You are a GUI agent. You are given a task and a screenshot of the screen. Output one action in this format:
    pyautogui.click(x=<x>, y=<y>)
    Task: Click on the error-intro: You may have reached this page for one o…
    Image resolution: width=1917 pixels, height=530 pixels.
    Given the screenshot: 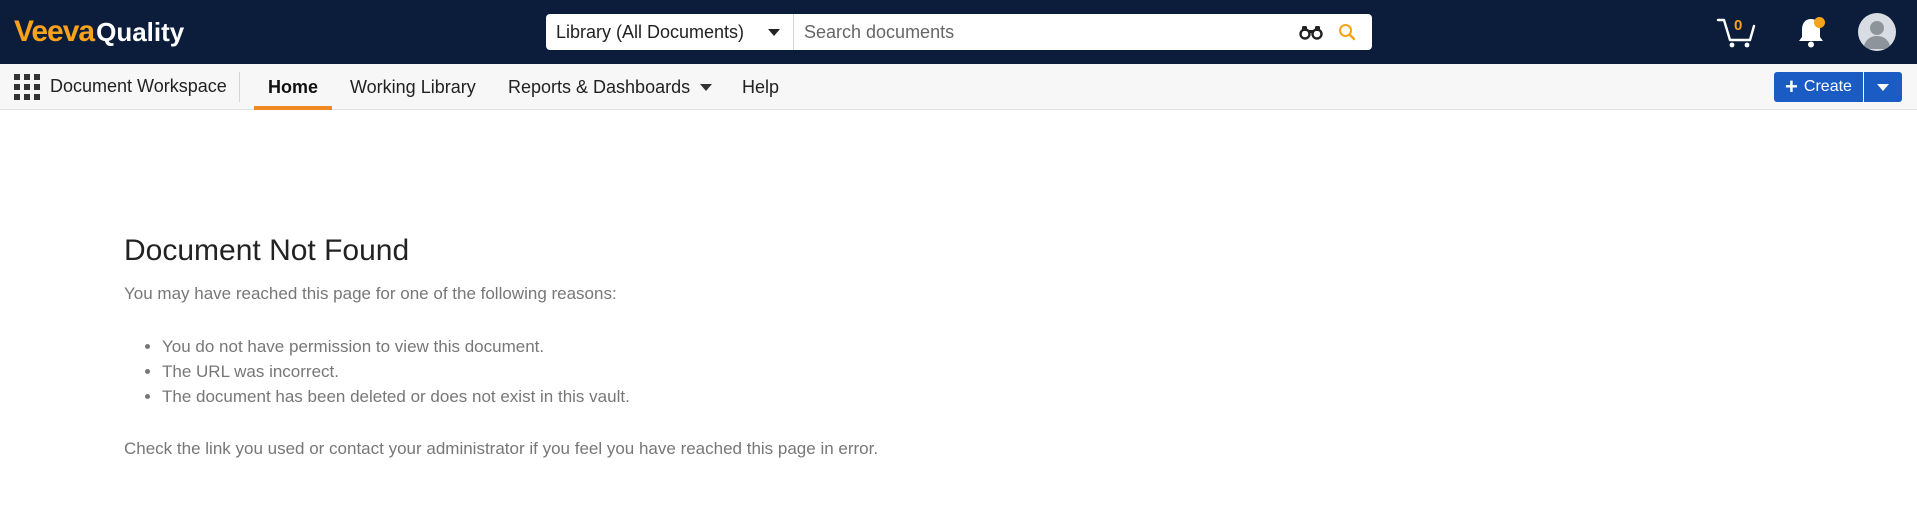 What is the action you would take?
    pyautogui.click(x=370, y=293)
    